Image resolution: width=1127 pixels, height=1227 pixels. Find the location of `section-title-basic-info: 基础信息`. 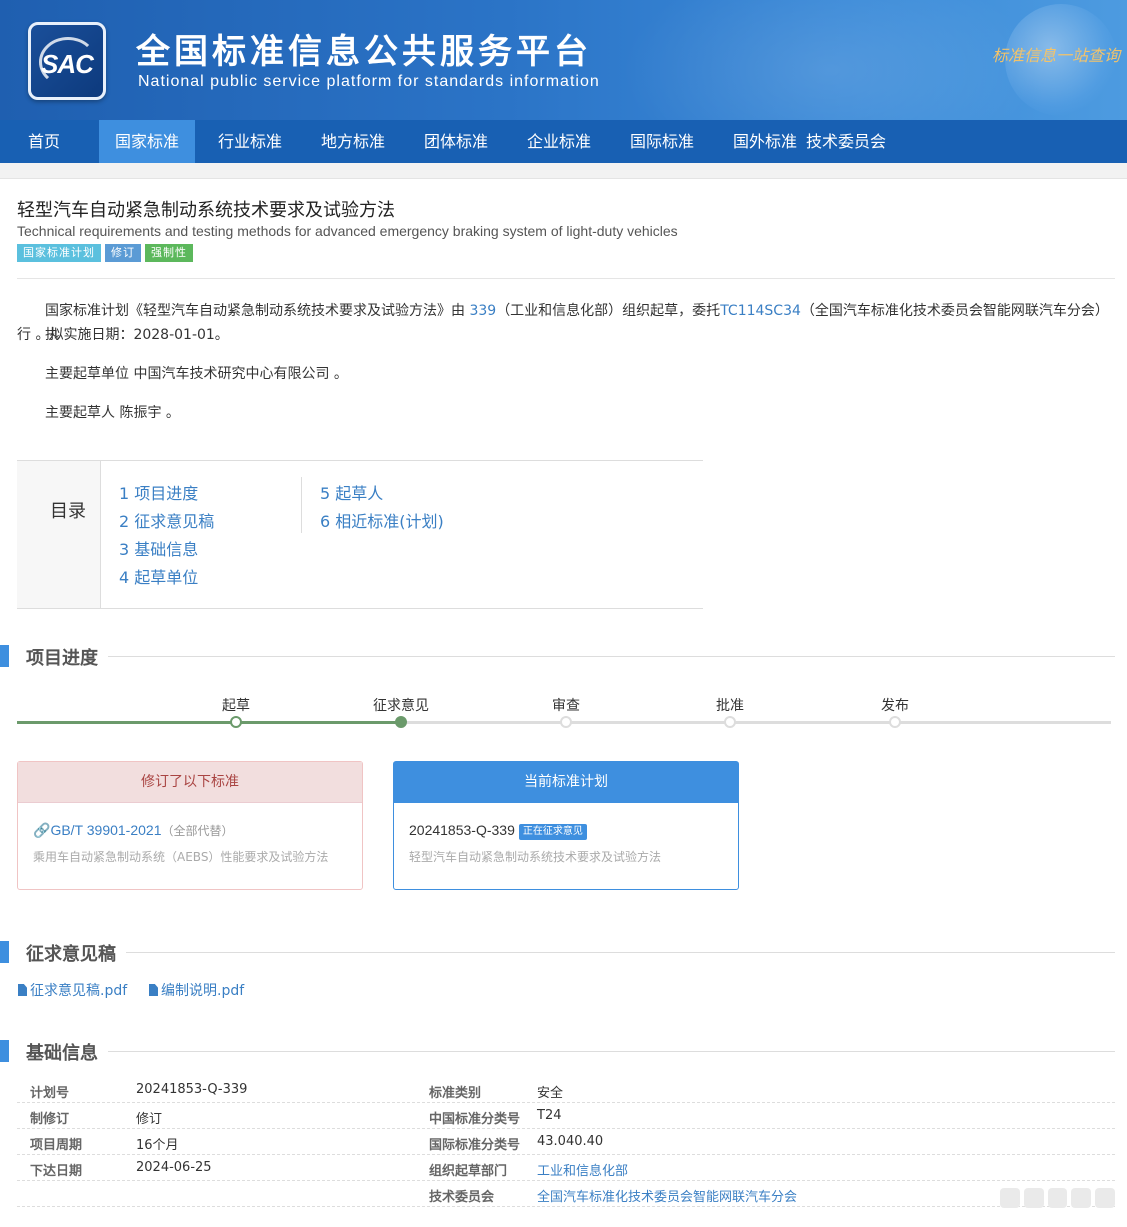

section-title-basic-info: 基础信息 is located at coordinates (67, 1052).